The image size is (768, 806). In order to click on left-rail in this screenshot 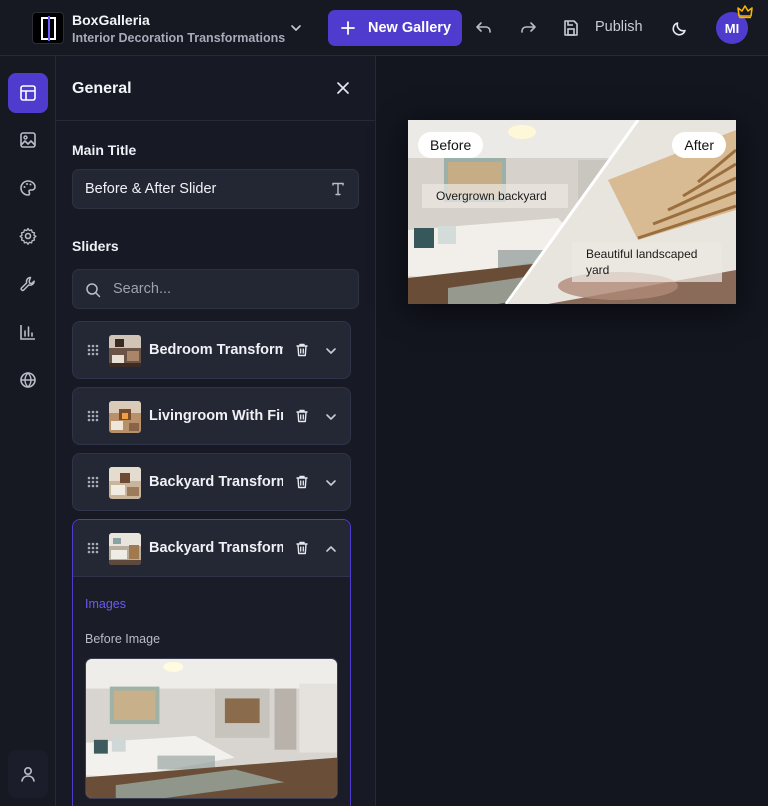, I will do `click(28, 431)`.